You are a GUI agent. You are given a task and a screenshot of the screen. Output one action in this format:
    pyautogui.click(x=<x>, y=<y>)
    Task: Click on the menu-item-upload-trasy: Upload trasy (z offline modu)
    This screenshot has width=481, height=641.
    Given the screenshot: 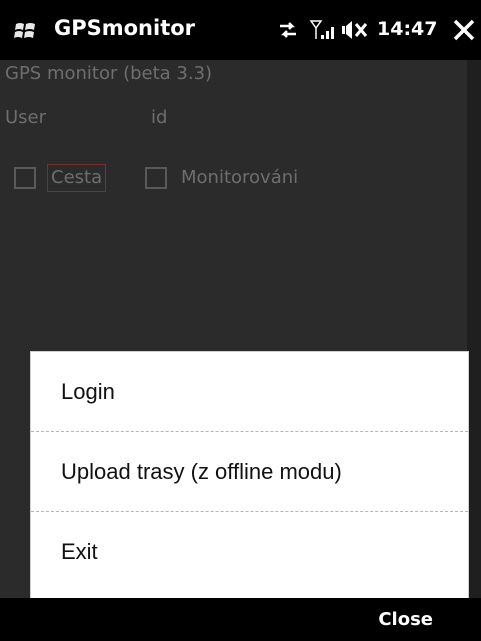 What is the action you would take?
    pyautogui.click(x=249, y=472)
    